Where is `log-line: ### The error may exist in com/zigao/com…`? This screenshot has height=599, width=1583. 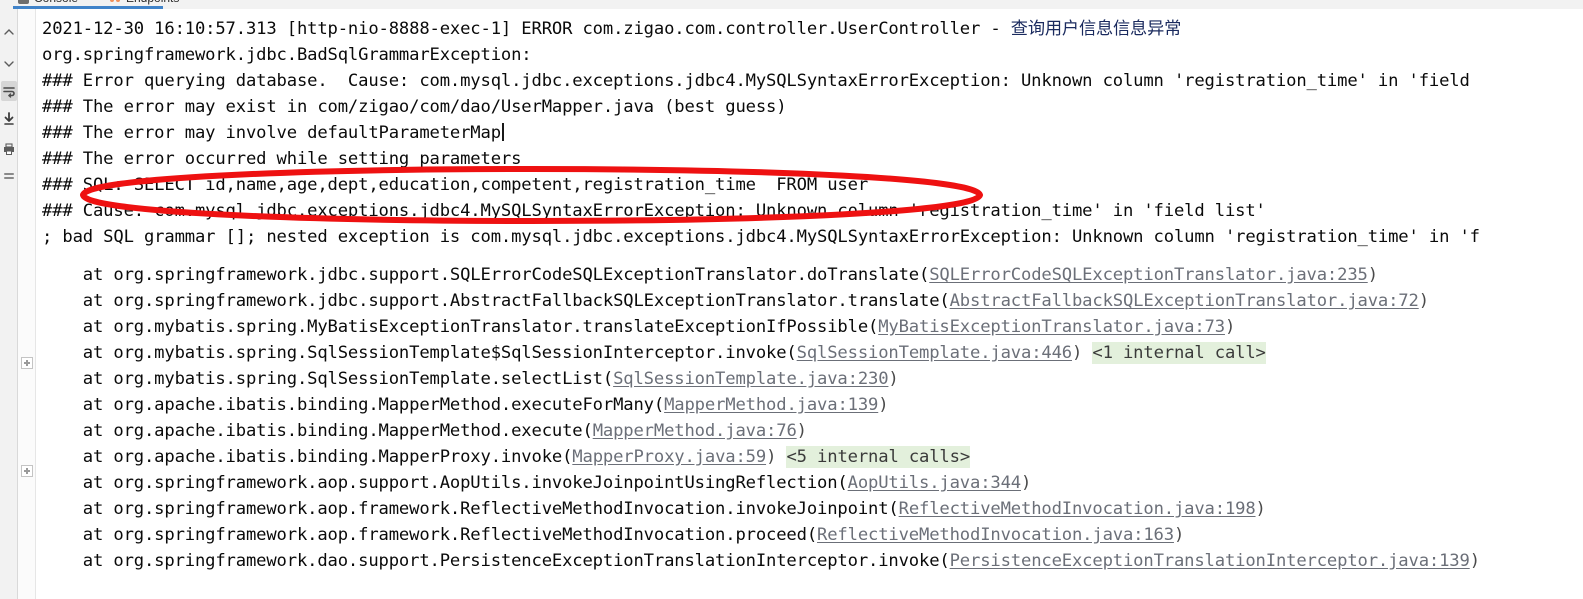 log-line: ### The error may exist in com/zigao/com… is located at coordinates (414, 107).